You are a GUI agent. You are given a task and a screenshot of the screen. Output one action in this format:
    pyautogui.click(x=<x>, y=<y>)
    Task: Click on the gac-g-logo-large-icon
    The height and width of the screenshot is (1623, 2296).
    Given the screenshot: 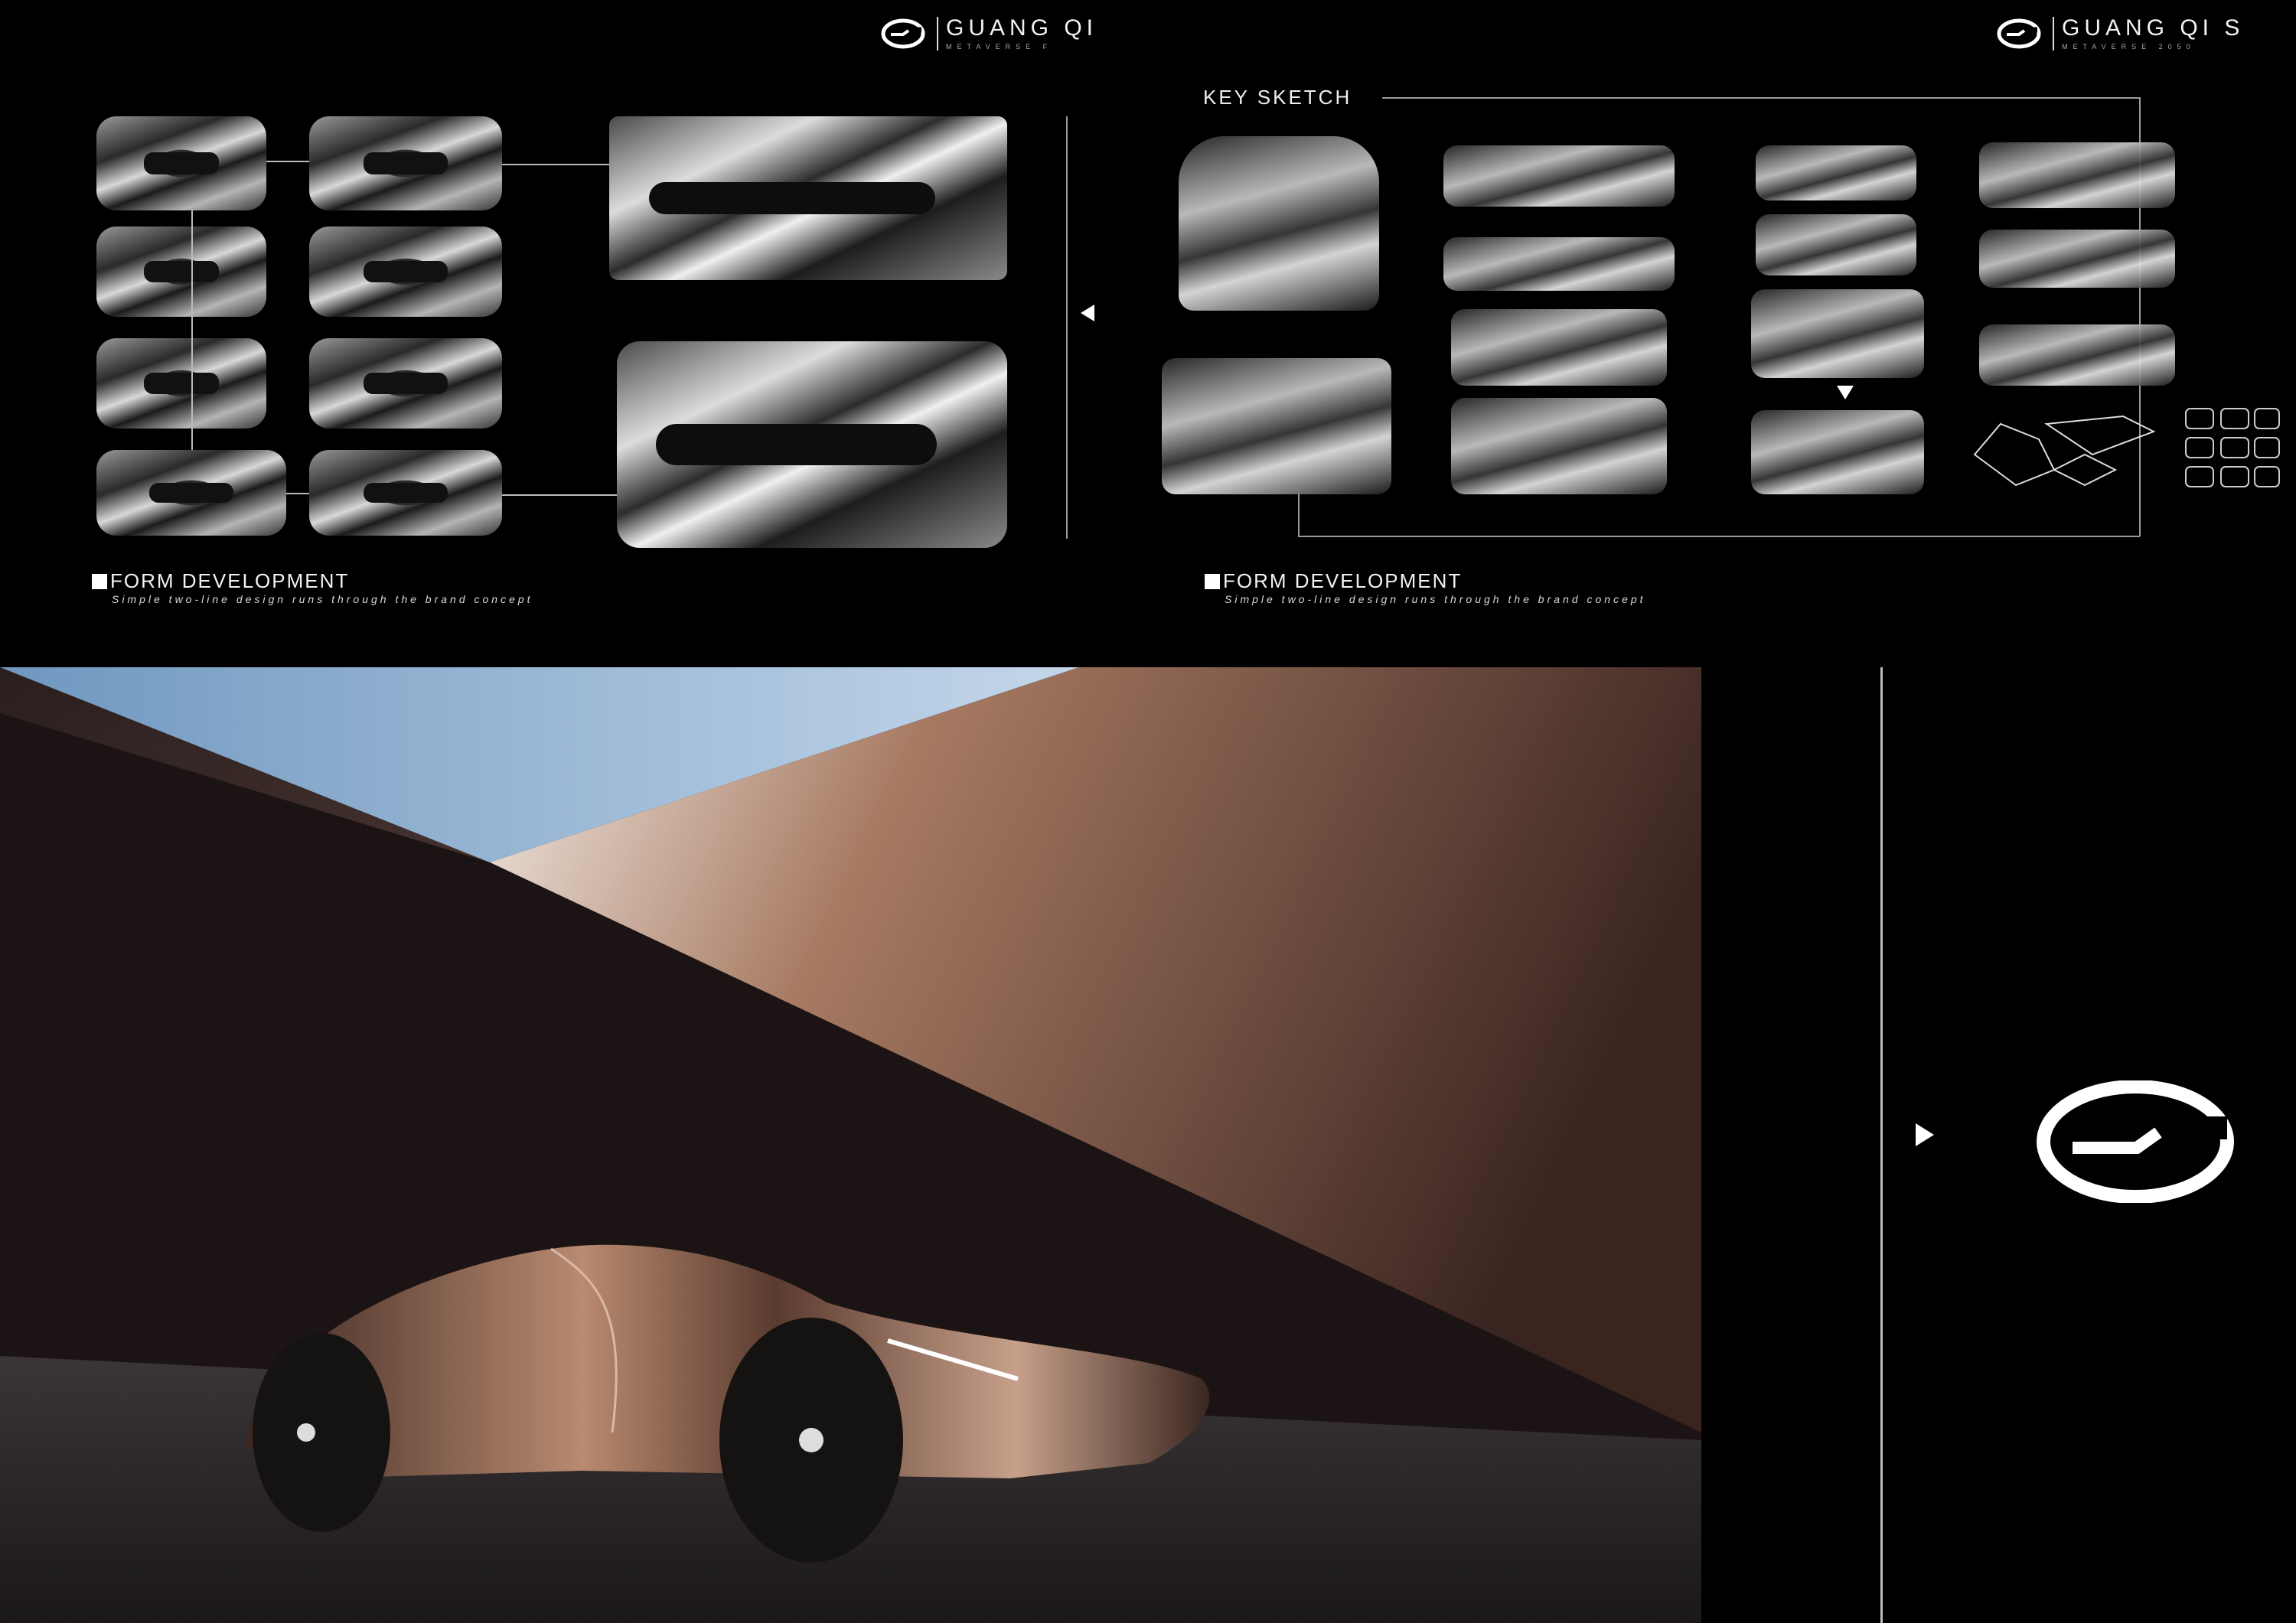 What is the action you would take?
    pyautogui.click(x=2135, y=1142)
    